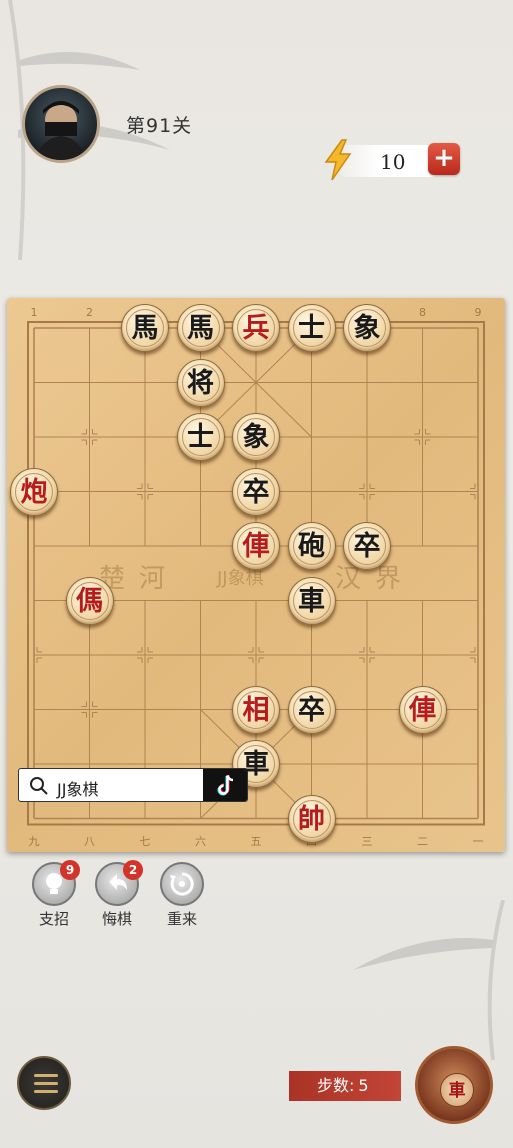 The image size is (513, 1148). I want to click on piece-char: 傌, so click(89, 601).